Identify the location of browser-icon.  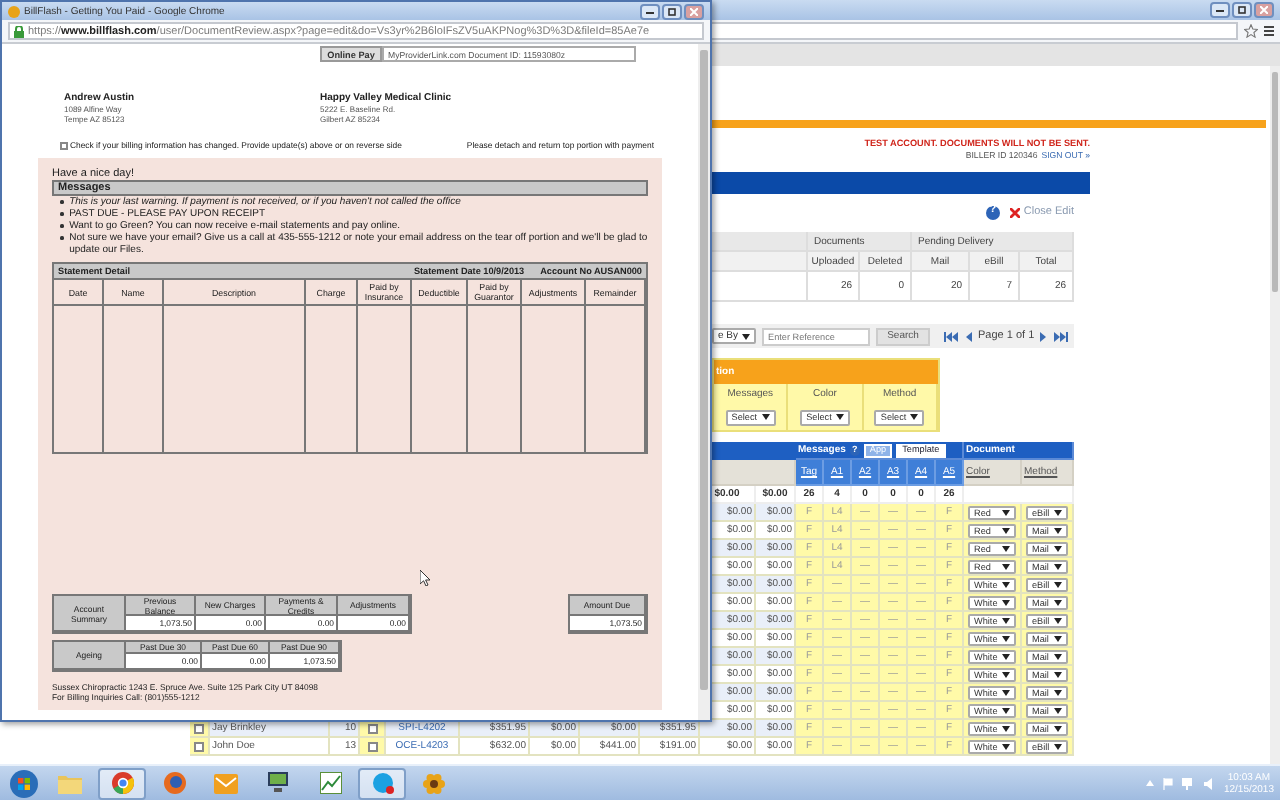
(122, 783).